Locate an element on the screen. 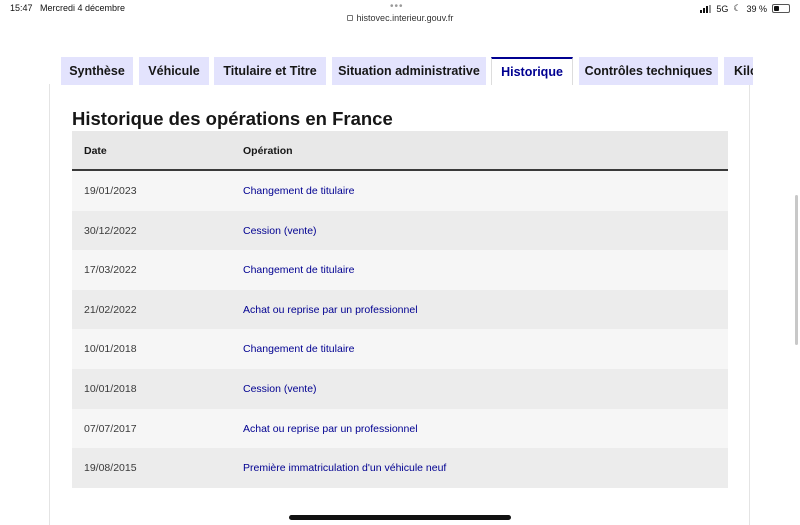 Image resolution: width=800 pixels, height=525 pixels. lock-icon is located at coordinates (349, 18).